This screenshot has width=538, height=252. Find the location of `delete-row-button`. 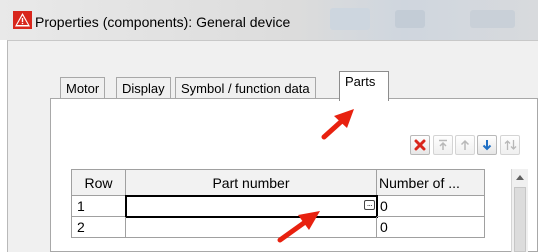

delete-row-button is located at coordinates (420, 145).